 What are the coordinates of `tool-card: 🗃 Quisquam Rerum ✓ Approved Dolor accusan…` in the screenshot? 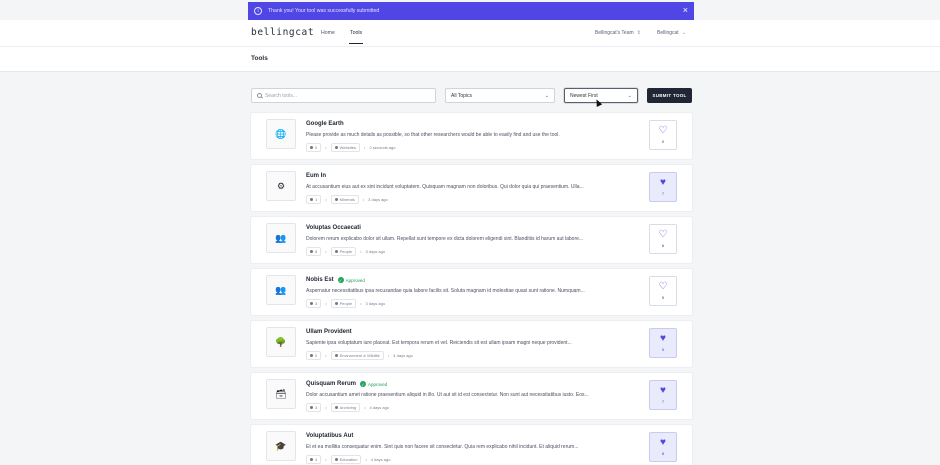 It's located at (471, 396).